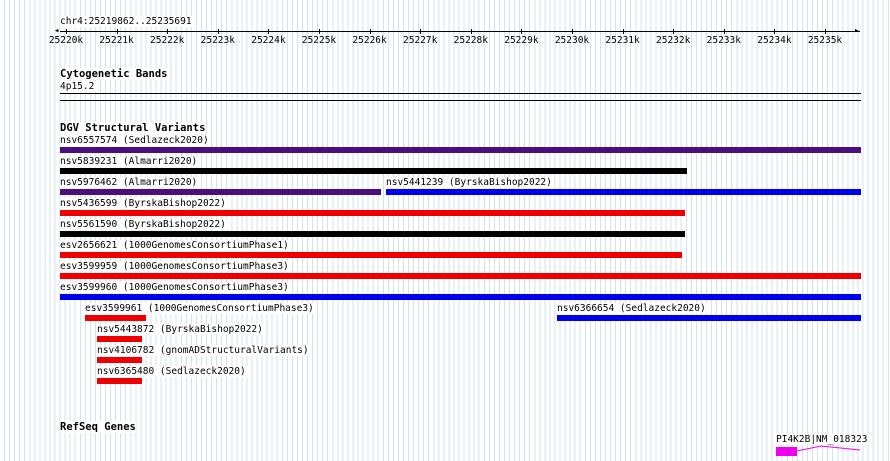 This screenshot has height=461, width=890. Describe the element at coordinates (373, 171) in the screenshot. I see `feature-bar-nsv5839231` at that location.